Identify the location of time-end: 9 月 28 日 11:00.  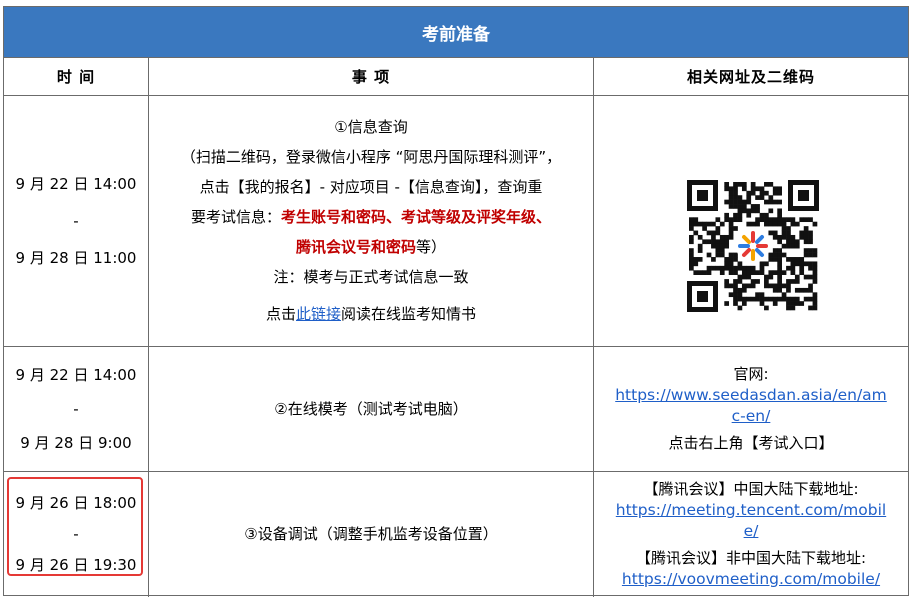
(76, 257).